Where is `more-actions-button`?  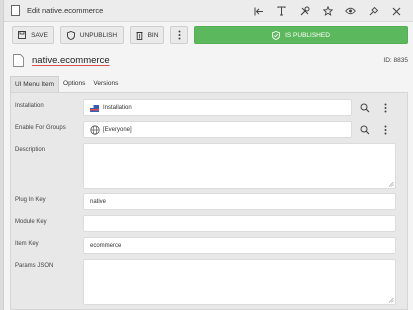 more-actions-button is located at coordinates (179, 35).